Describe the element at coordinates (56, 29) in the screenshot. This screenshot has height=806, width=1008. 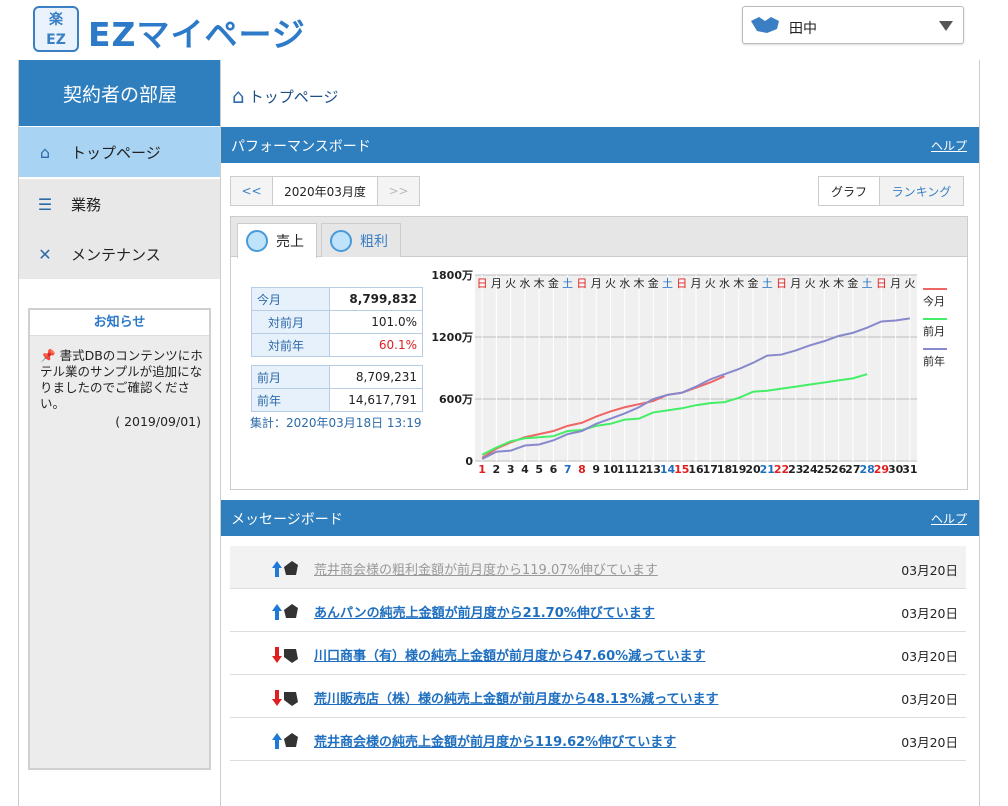
I see `logo-mark: 楽 EZ` at that location.